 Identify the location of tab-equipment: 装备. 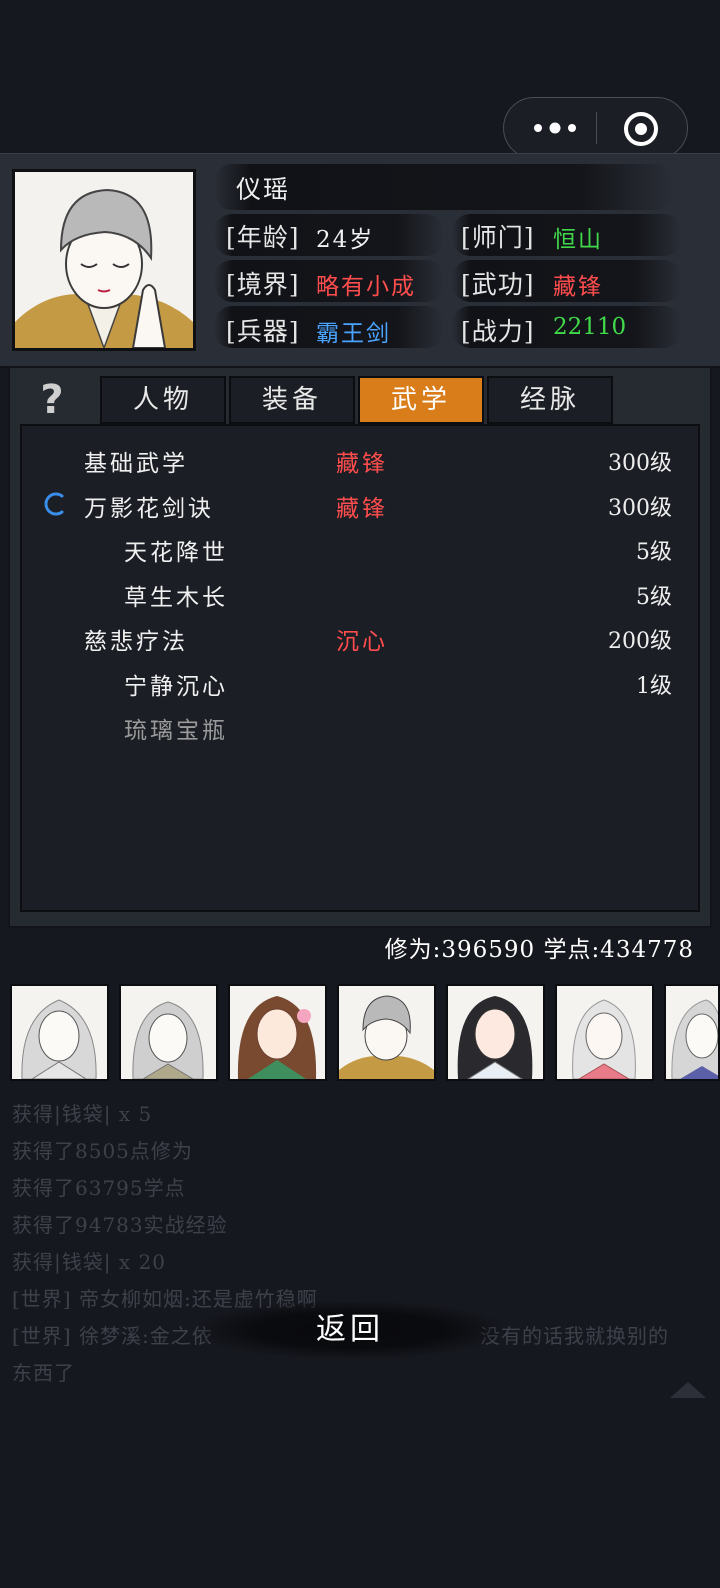
(292, 400).